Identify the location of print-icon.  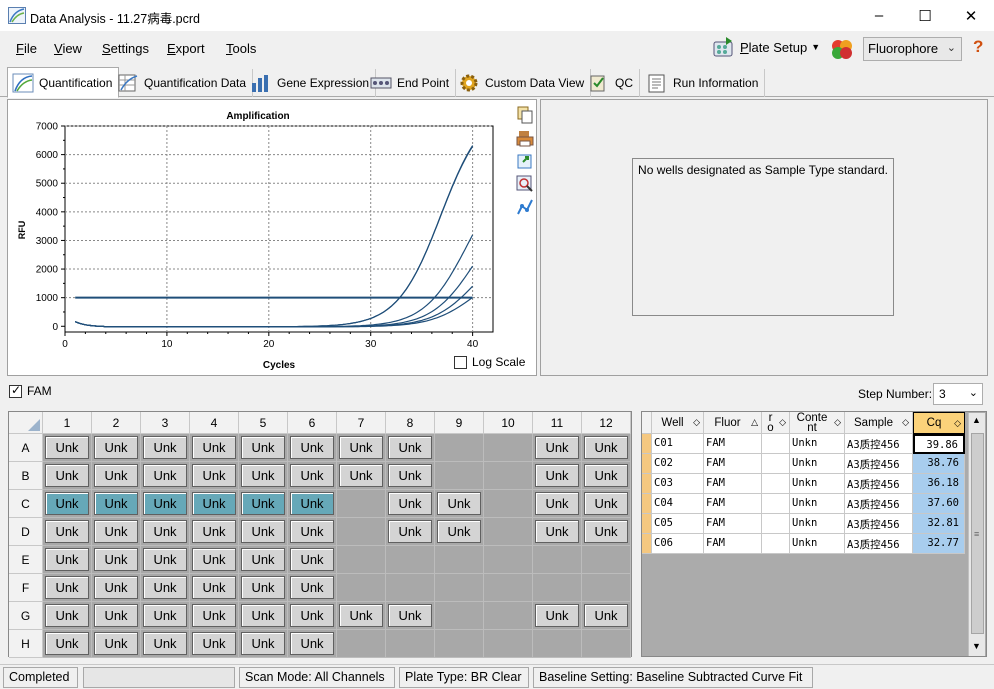
(525, 138).